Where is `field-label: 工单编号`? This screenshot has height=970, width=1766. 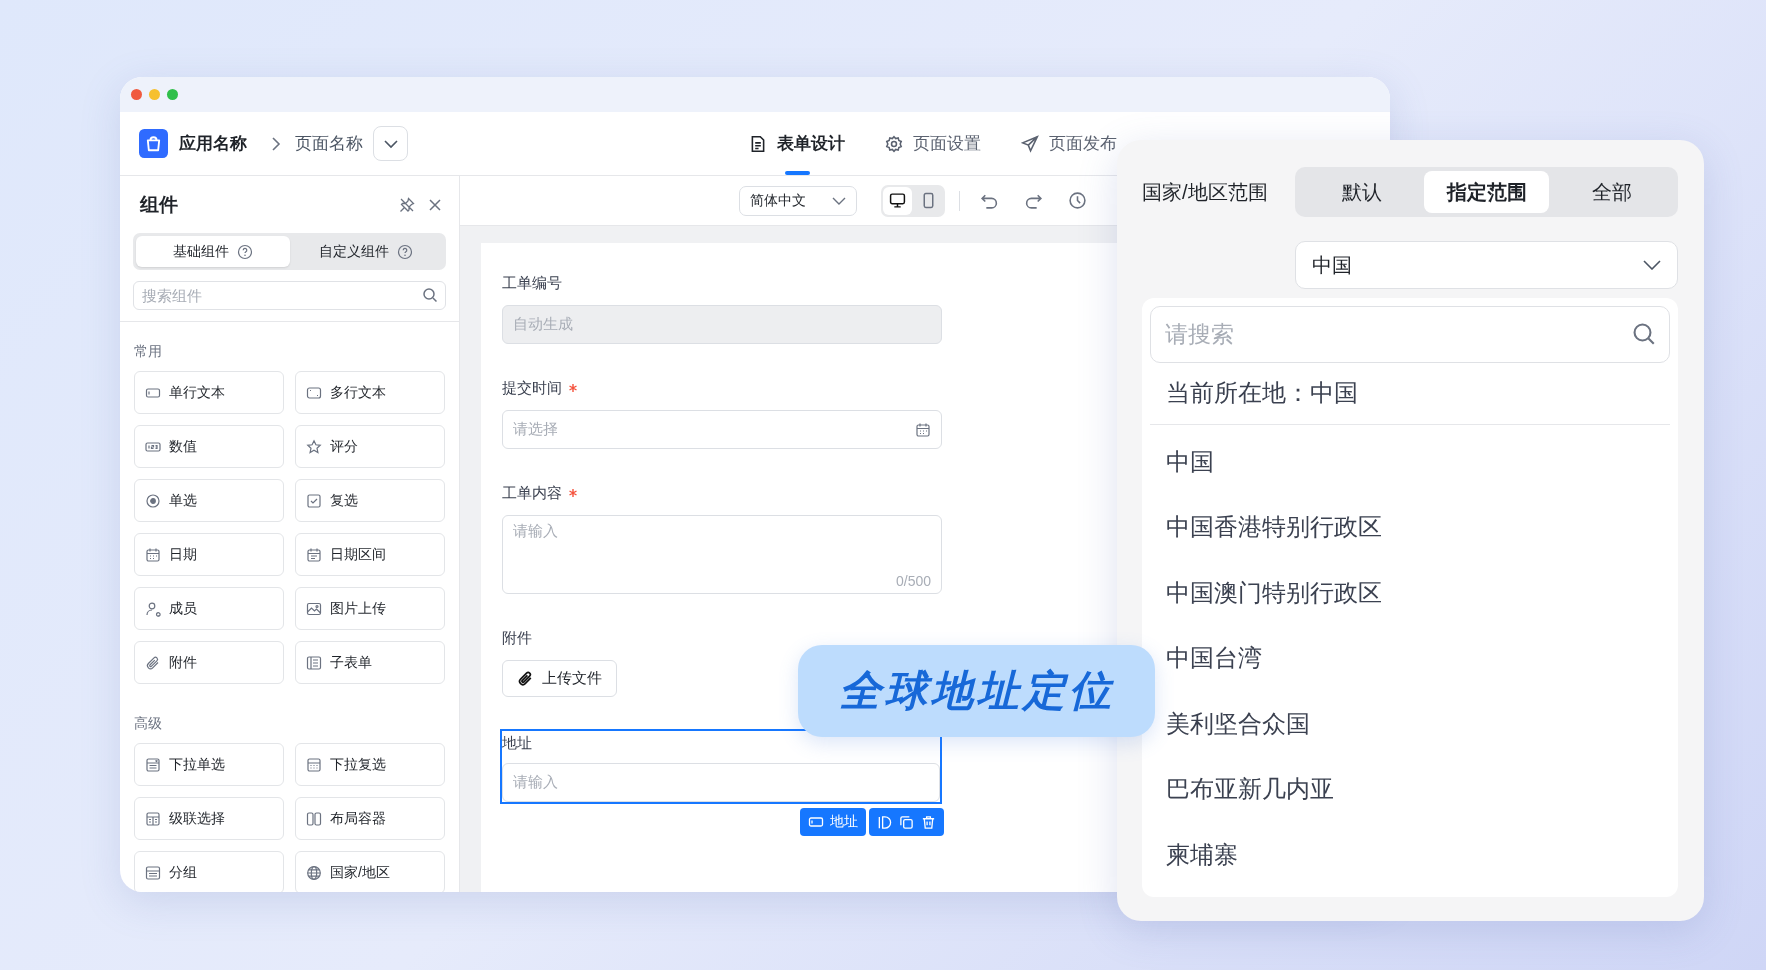
field-label: 工单编号 is located at coordinates (532, 283).